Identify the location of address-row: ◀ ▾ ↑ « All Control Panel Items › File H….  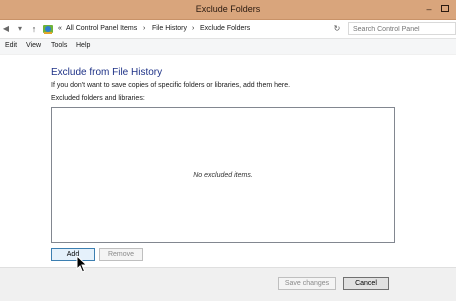
(228, 29).